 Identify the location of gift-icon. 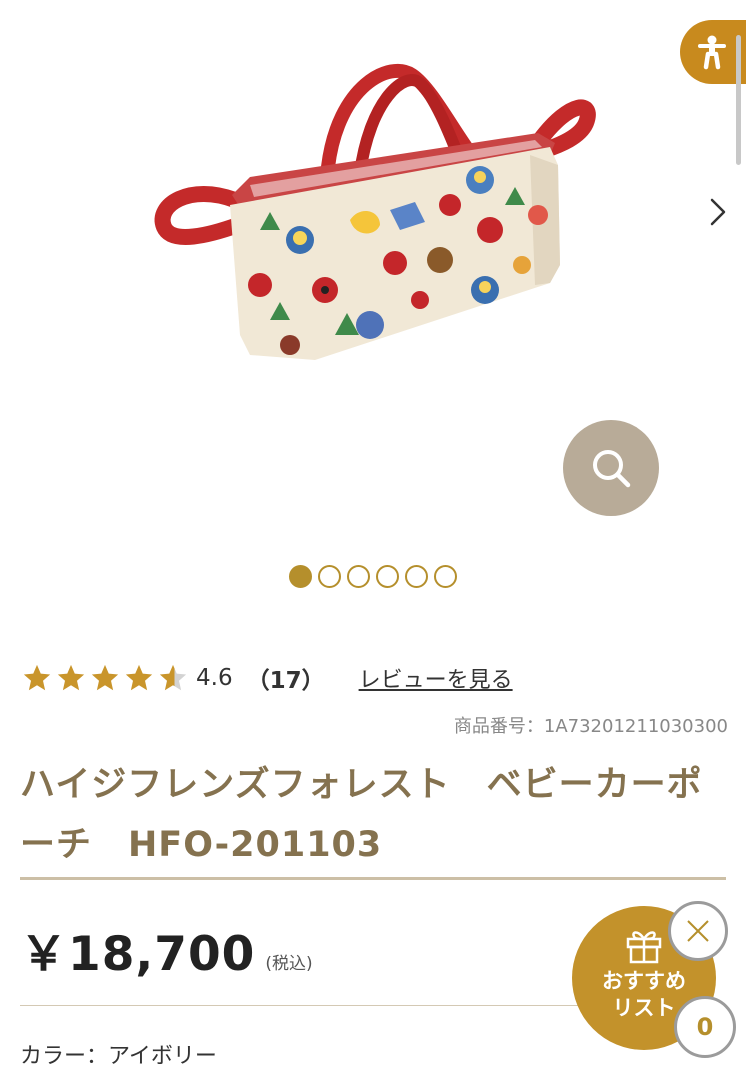
(644, 947).